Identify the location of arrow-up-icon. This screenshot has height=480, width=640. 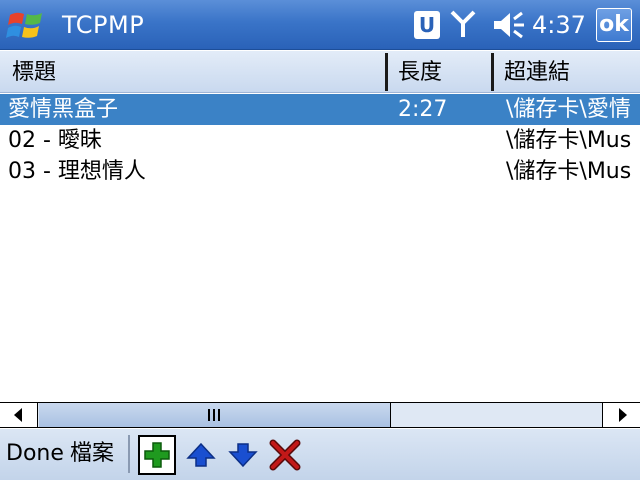
(201, 454).